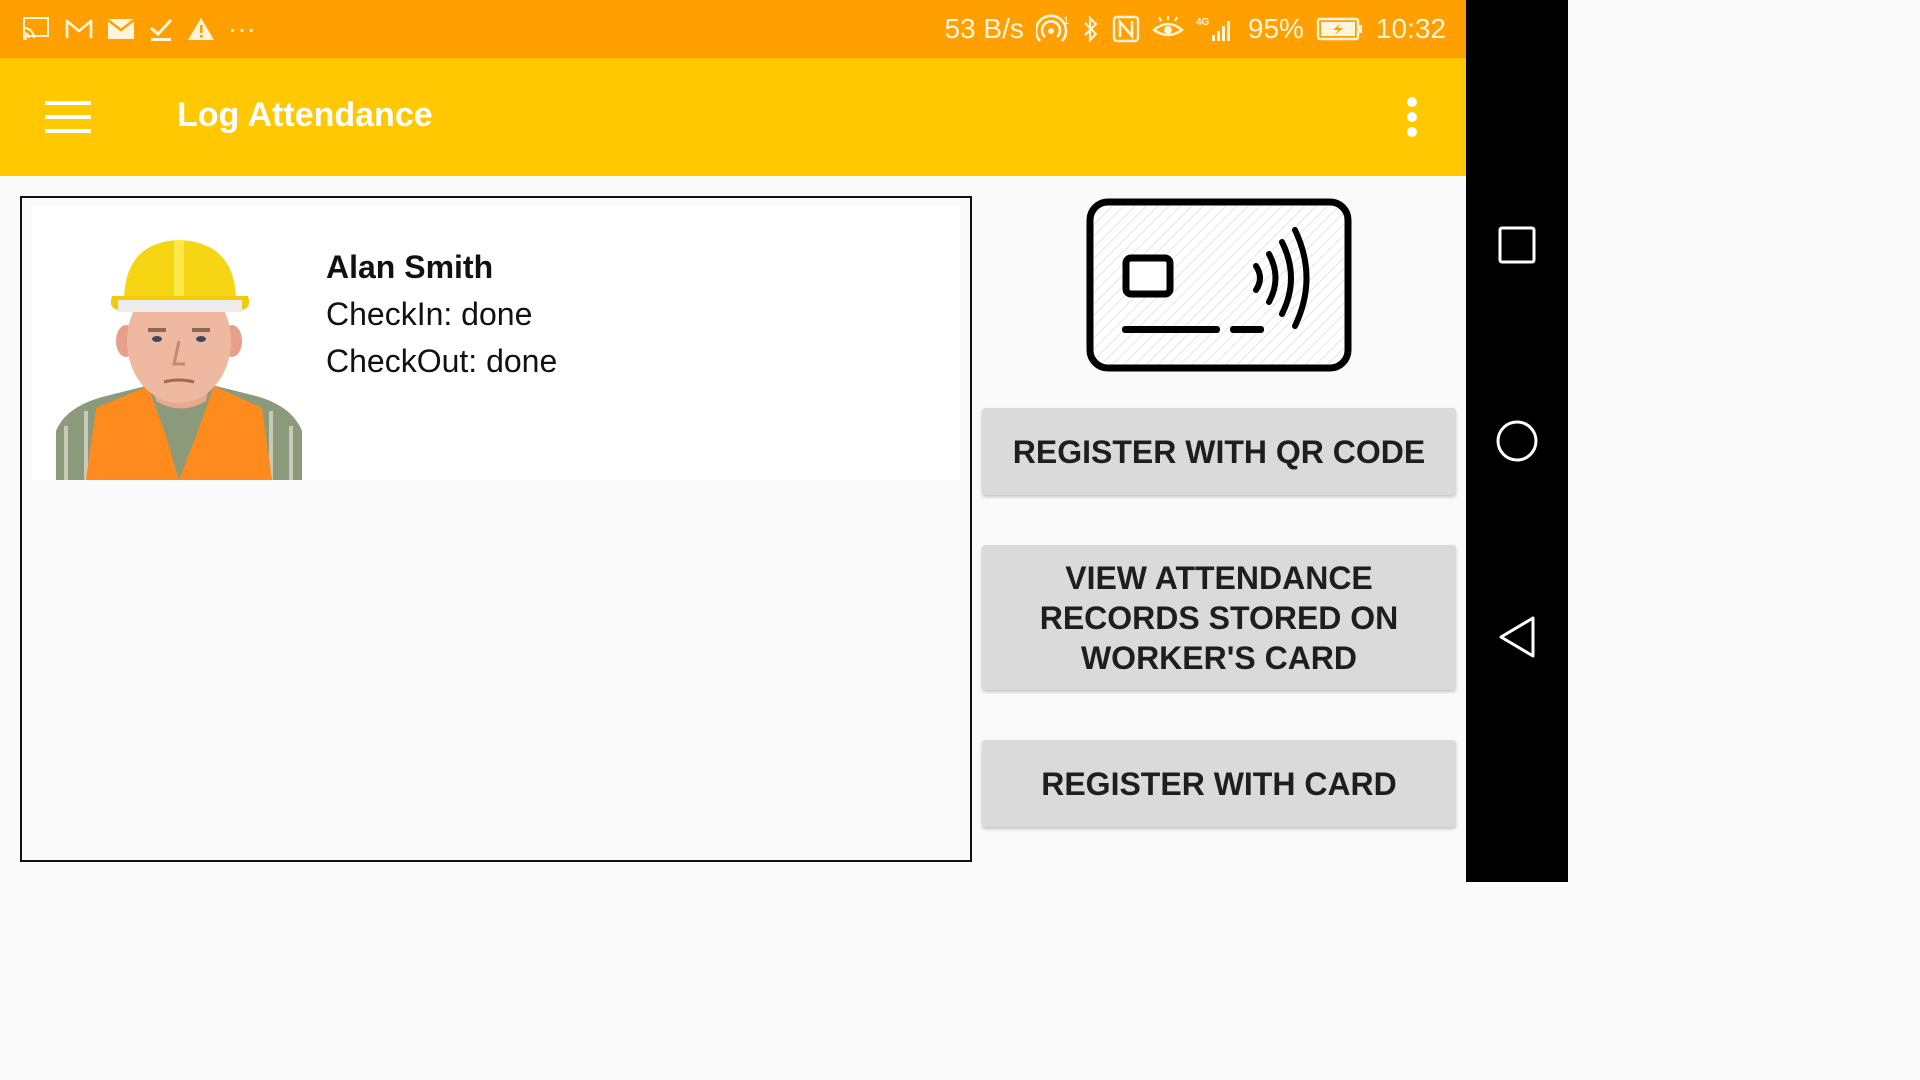 Image resolution: width=1920 pixels, height=1080 pixels. What do you see at coordinates (442, 361) in the screenshot?
I see `checkout-status: CheckOut: done` at bounding box center [442, 361].